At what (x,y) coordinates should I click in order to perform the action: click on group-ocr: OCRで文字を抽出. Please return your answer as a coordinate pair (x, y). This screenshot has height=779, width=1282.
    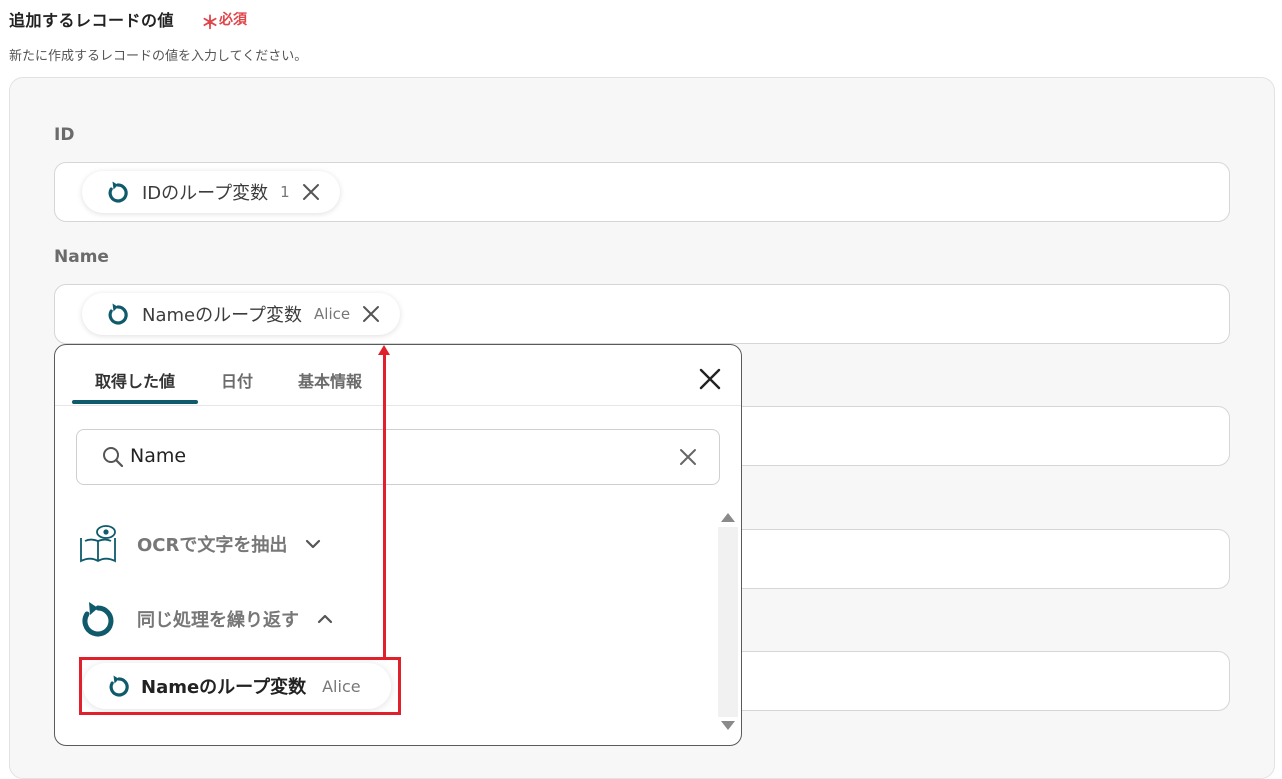
    Looking at the image, I should click on (200, 544).